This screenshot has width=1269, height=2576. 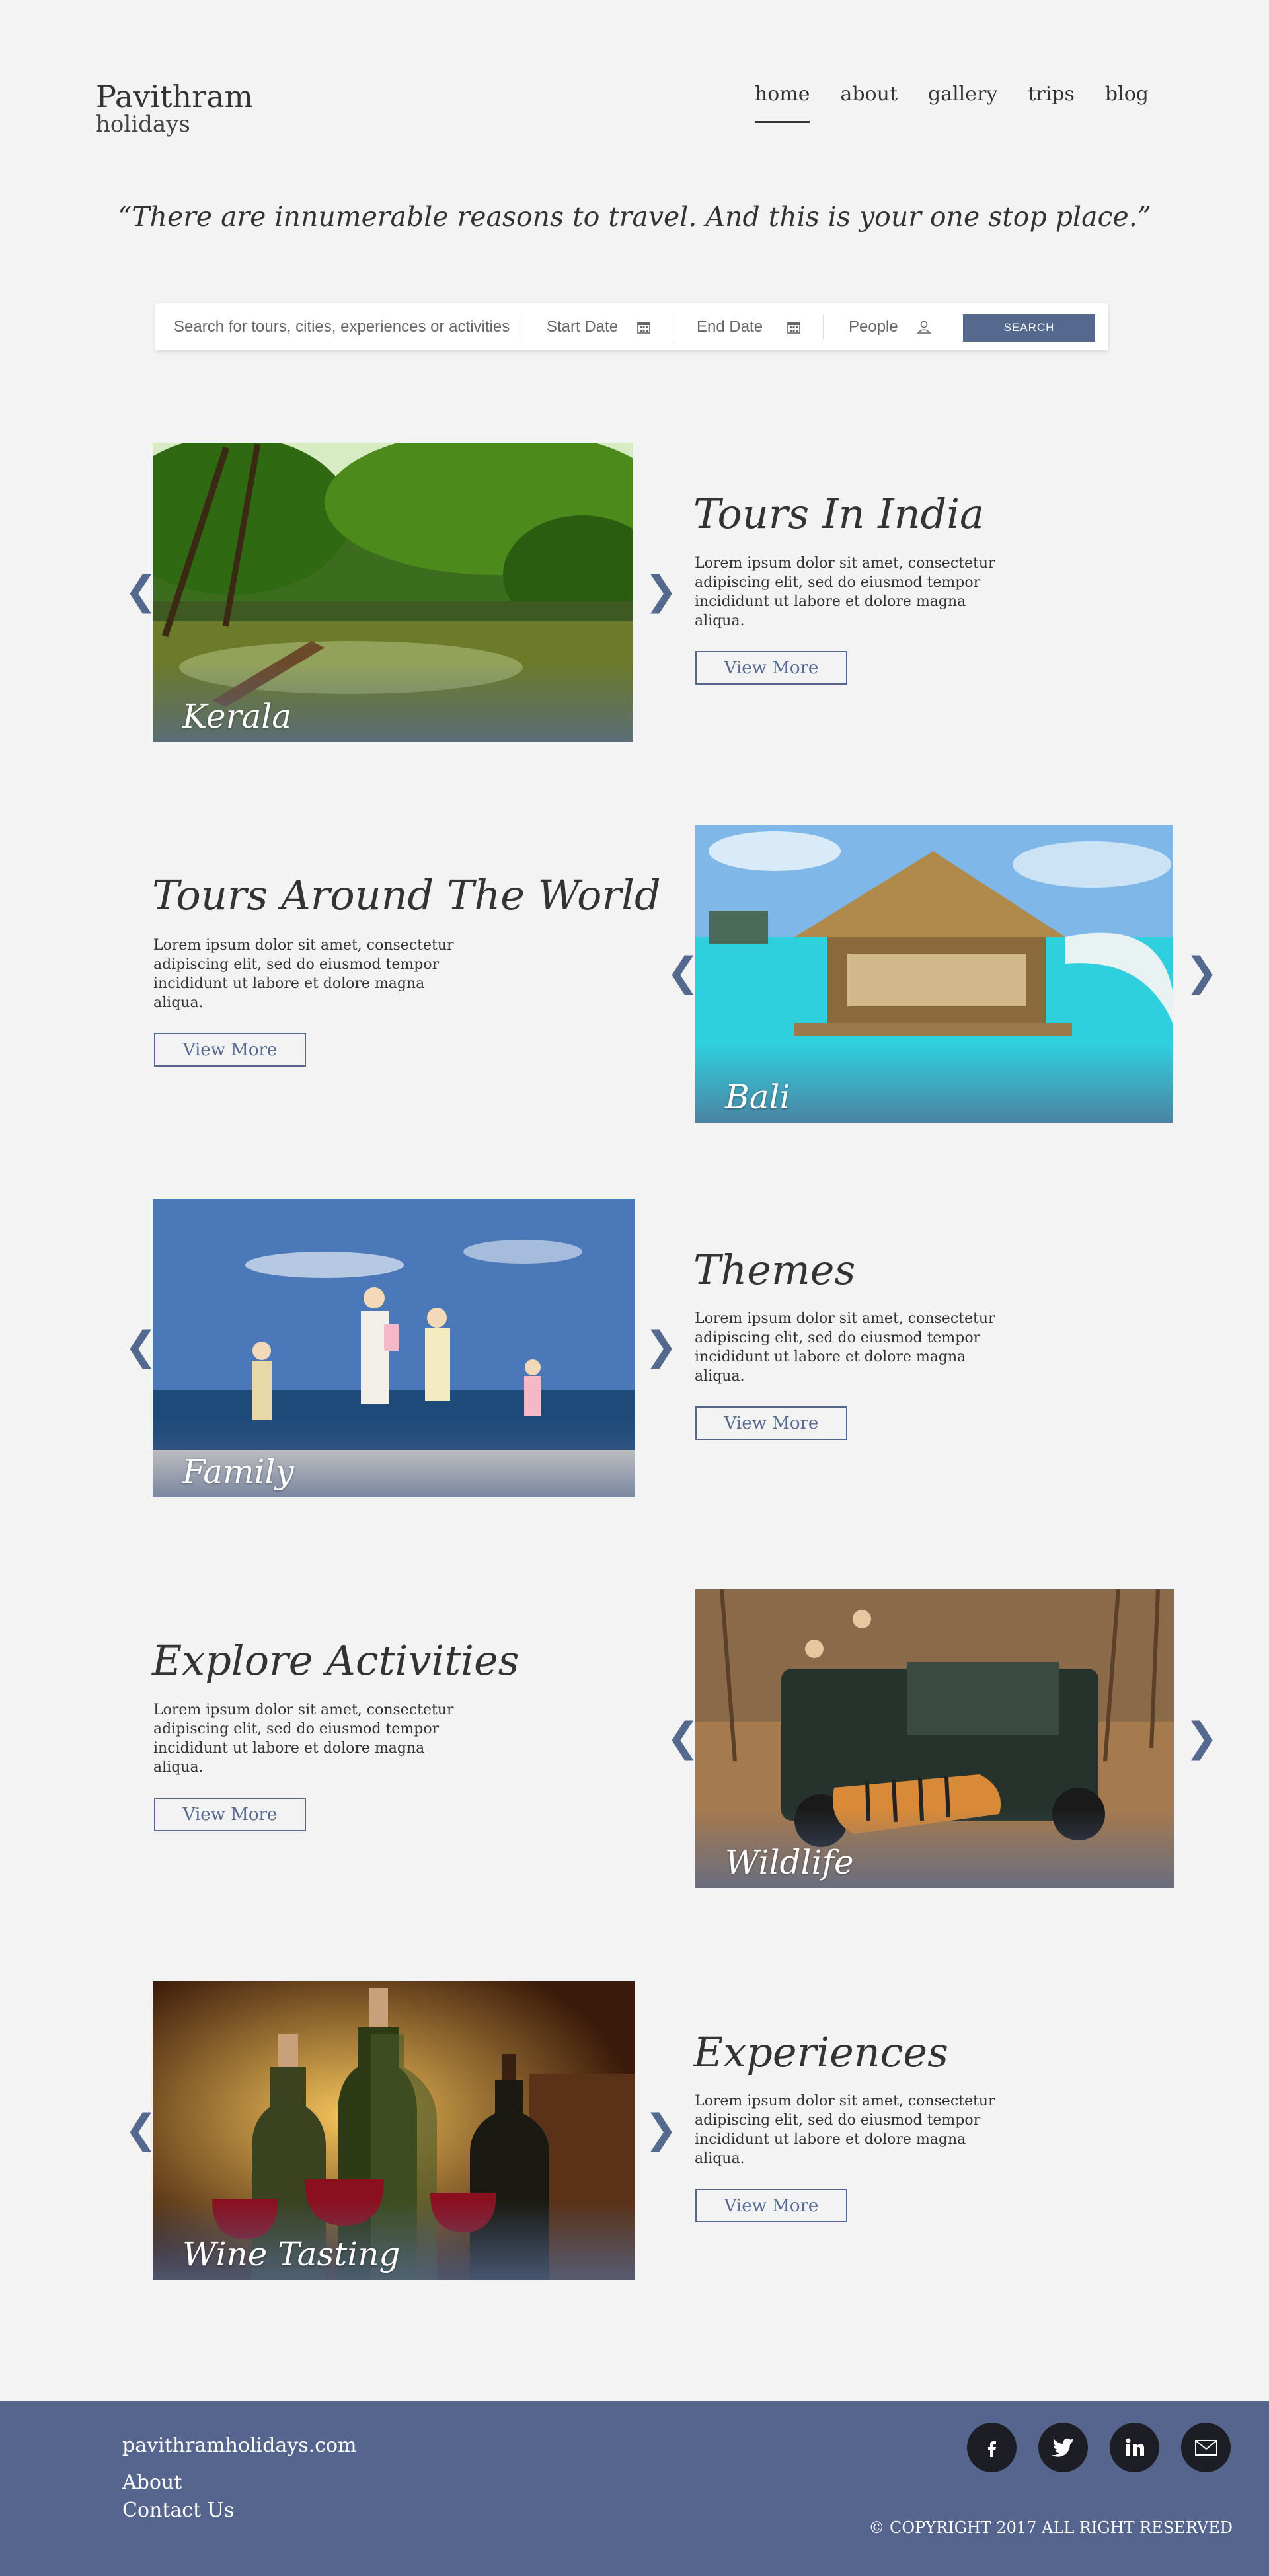 I want to click on search-button: SEARCH, so click(x=1029, y=328).